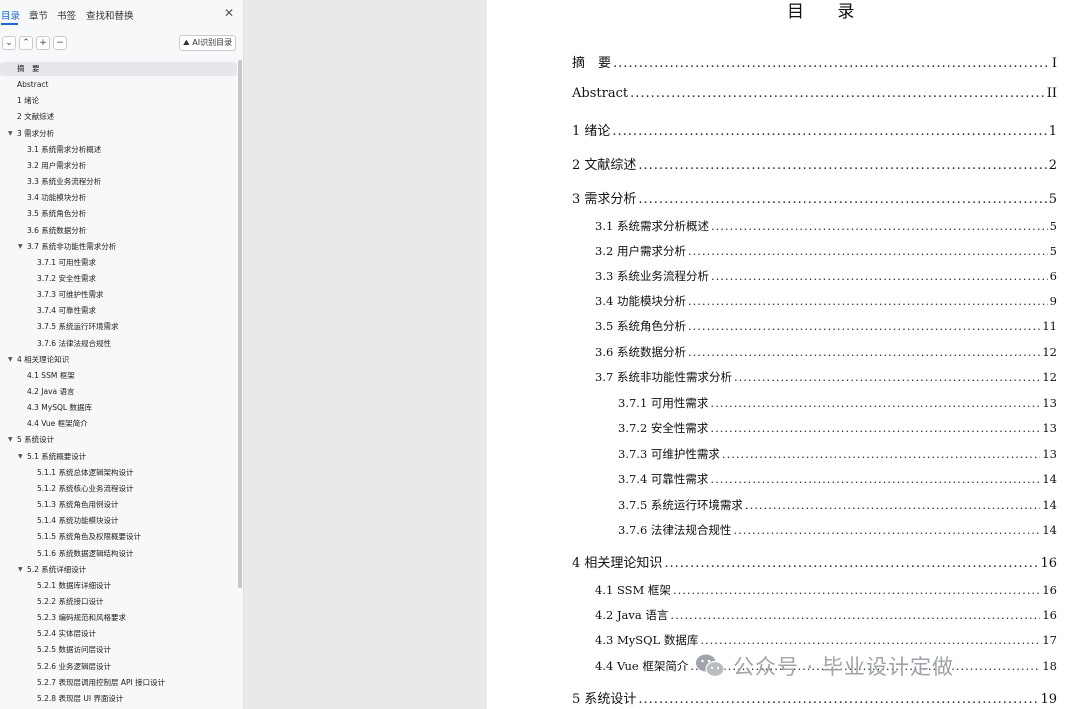 The image size is (1080, 709). What do you see at coordinates (38, 15) in the screenshot?
I see `tab-chapters: 章节` at bounding box center [38, 15].